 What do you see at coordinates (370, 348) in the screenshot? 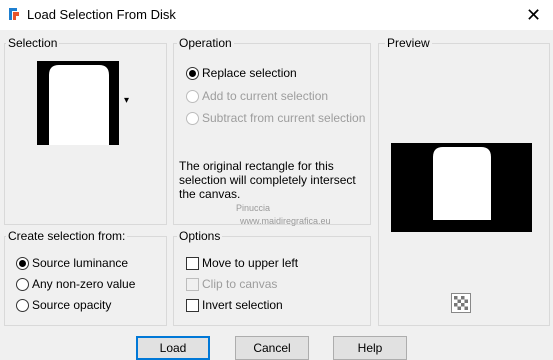
I see `help-button: Help` at bounding box center [370, 348].